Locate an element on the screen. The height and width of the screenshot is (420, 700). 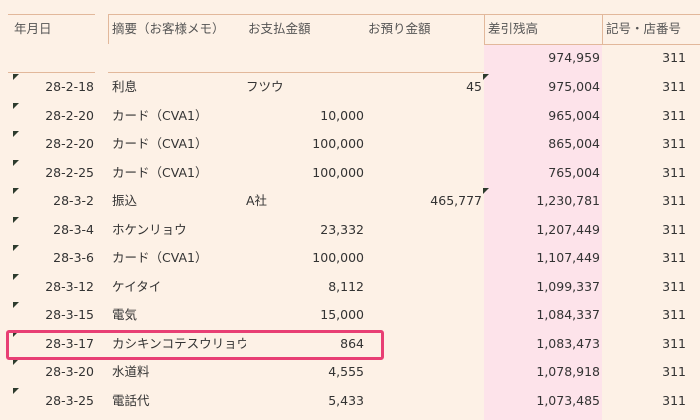
header-date: 年月日 is located at coordinates (33, 28).